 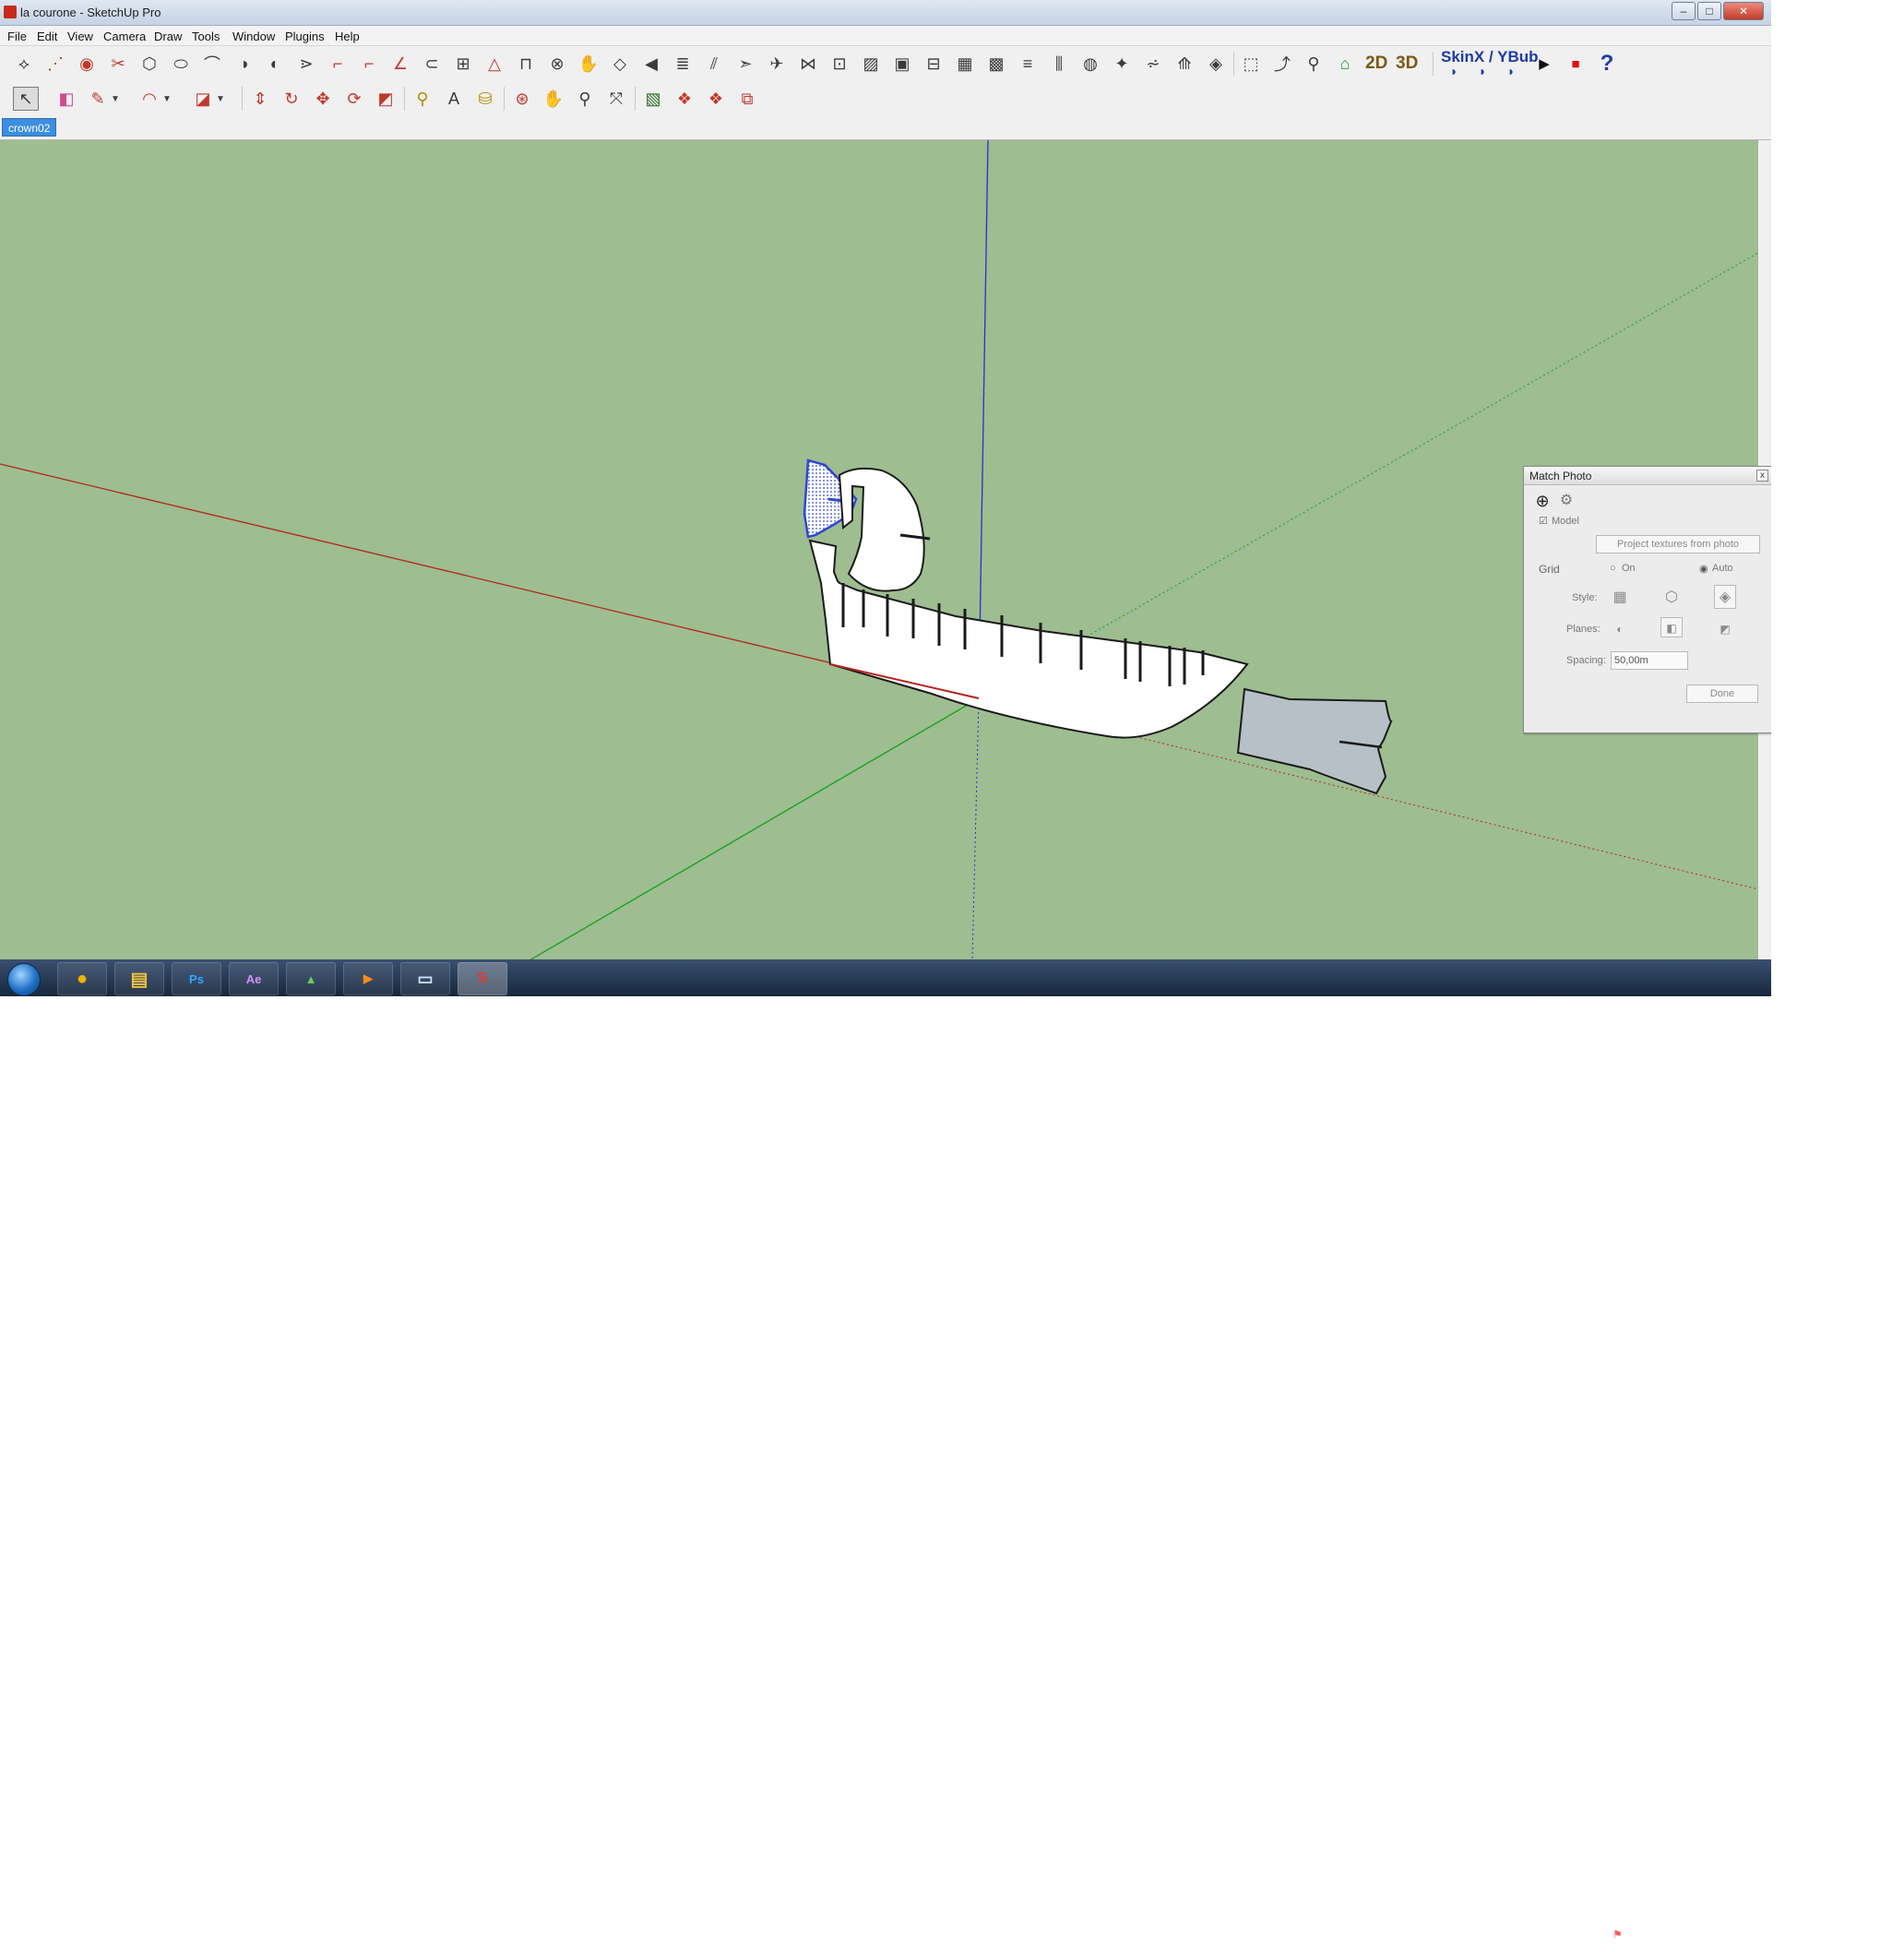 I want to click on eraser-icon: ◧, so click(x=66, y=99).